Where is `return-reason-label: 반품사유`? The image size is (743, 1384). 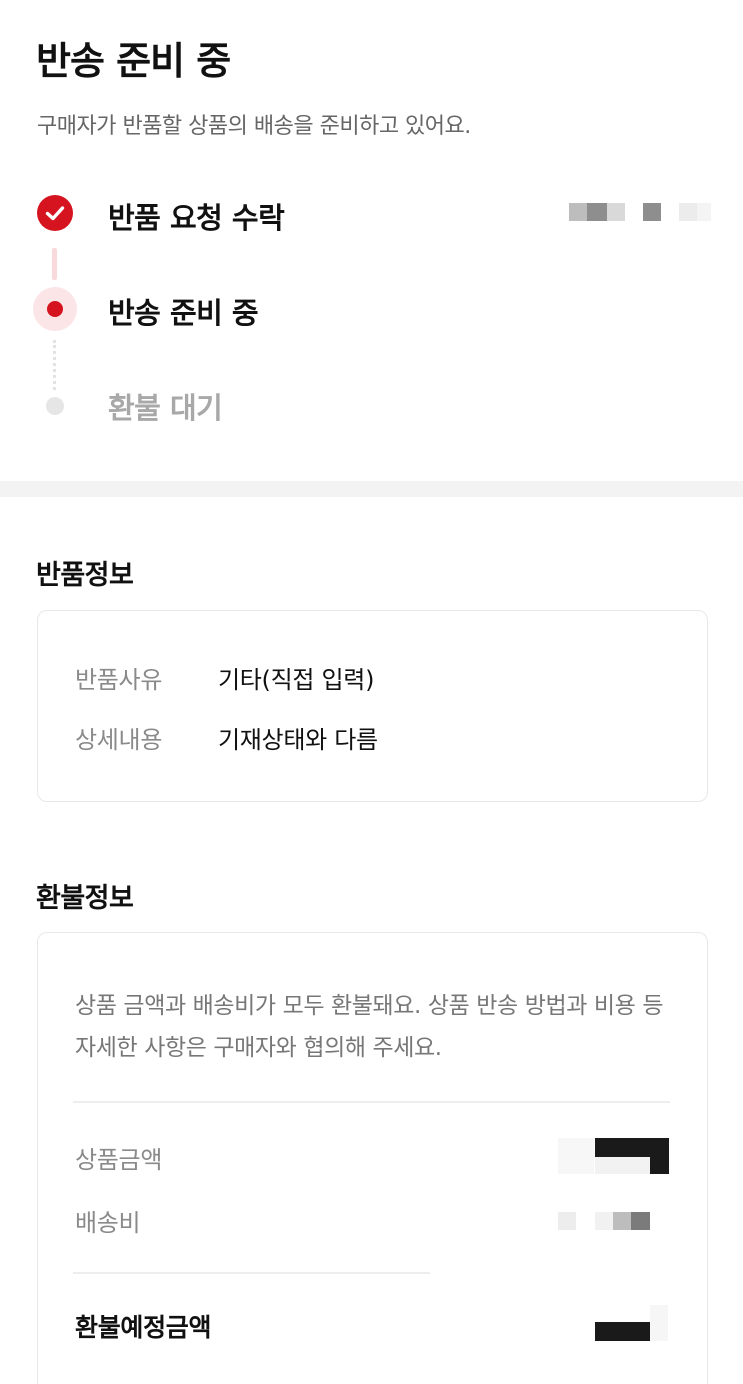 return-reason-label: 반품사유 is located at coordinates (119, 680).